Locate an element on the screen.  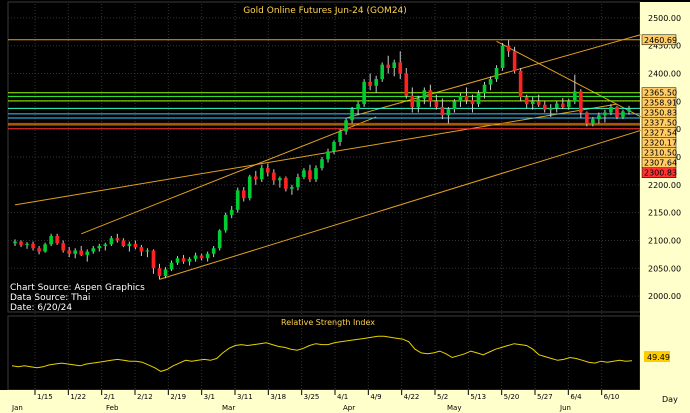
x-tick-label: 5/20 is located at coordinates (512, 397).